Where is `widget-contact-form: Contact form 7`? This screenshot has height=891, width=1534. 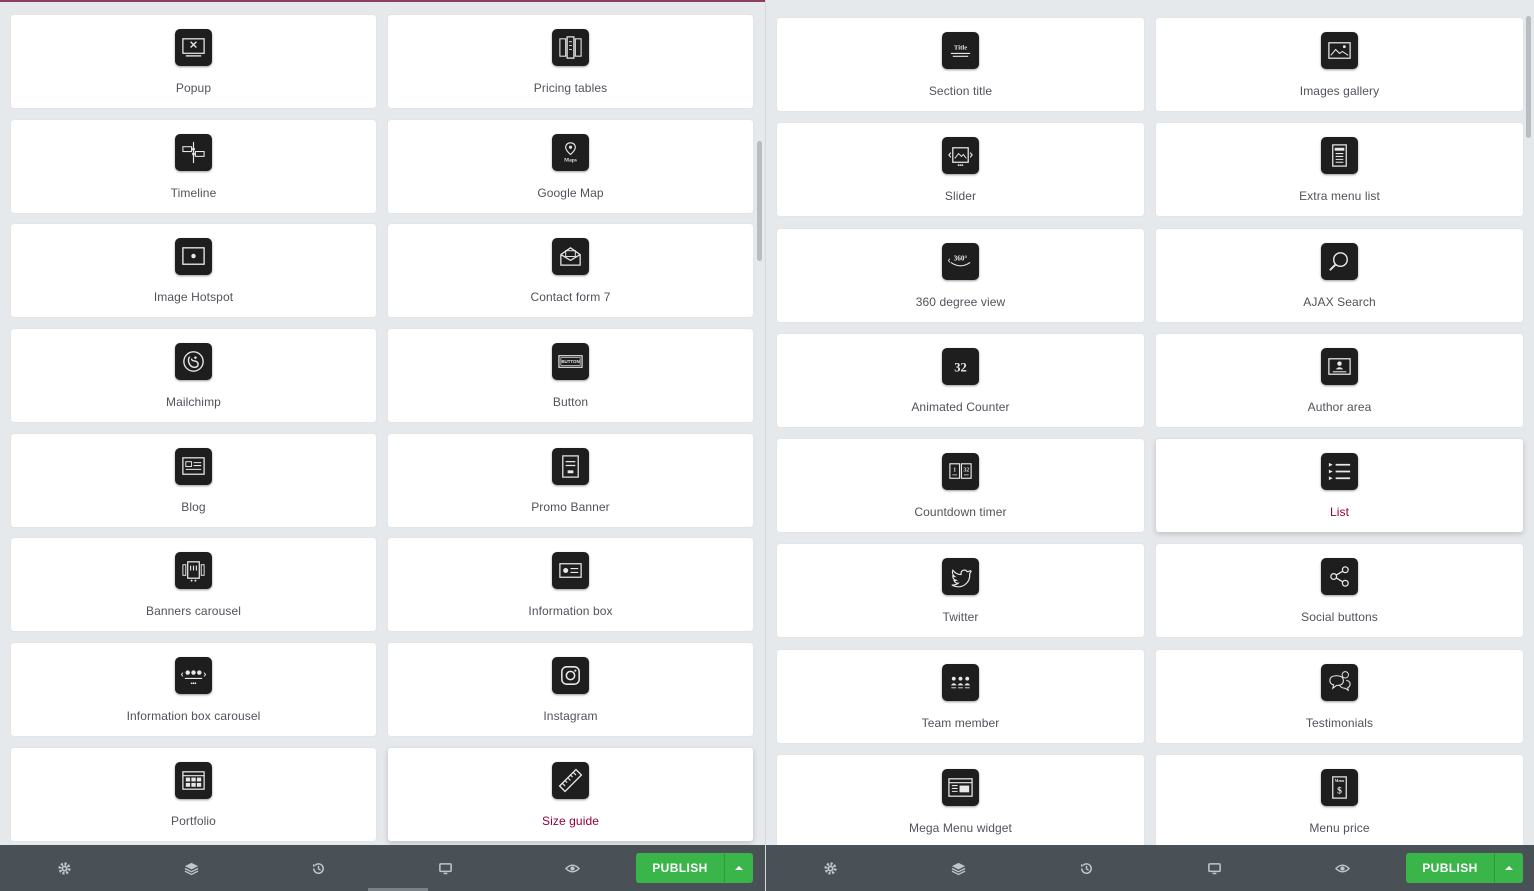 widget-contact-form: Contact form 7 is located at coordinates (570, 271).